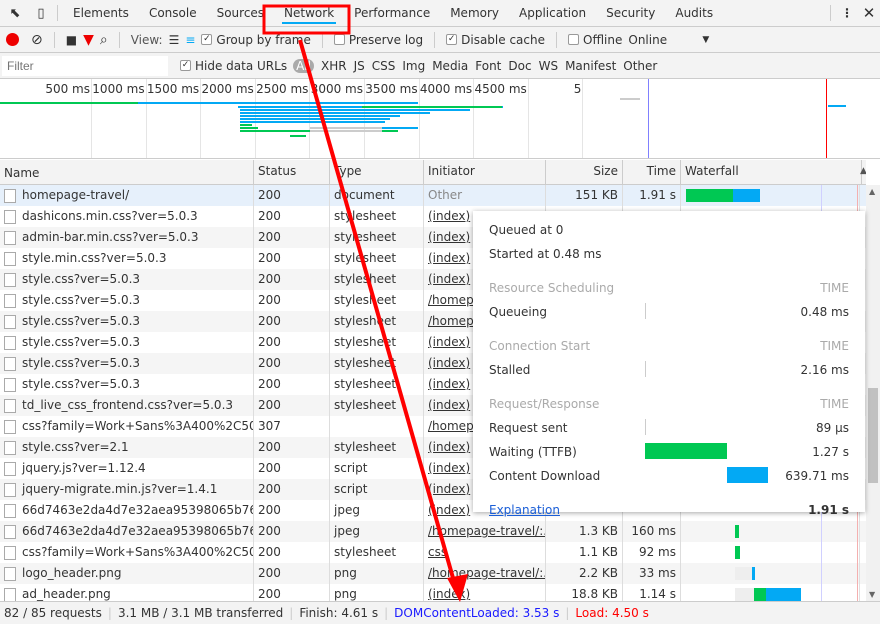  Describe the element at coordinates (584, 172) in the screenshot. I see `column-header-size: Size` at that location.